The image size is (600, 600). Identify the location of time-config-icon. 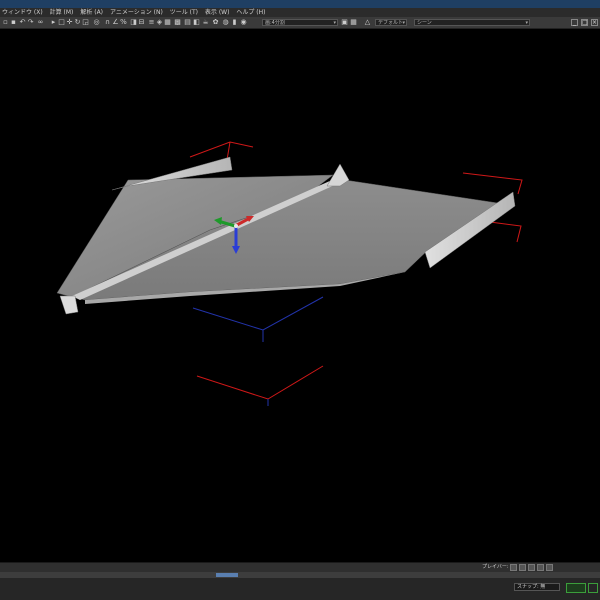
(540, 567).